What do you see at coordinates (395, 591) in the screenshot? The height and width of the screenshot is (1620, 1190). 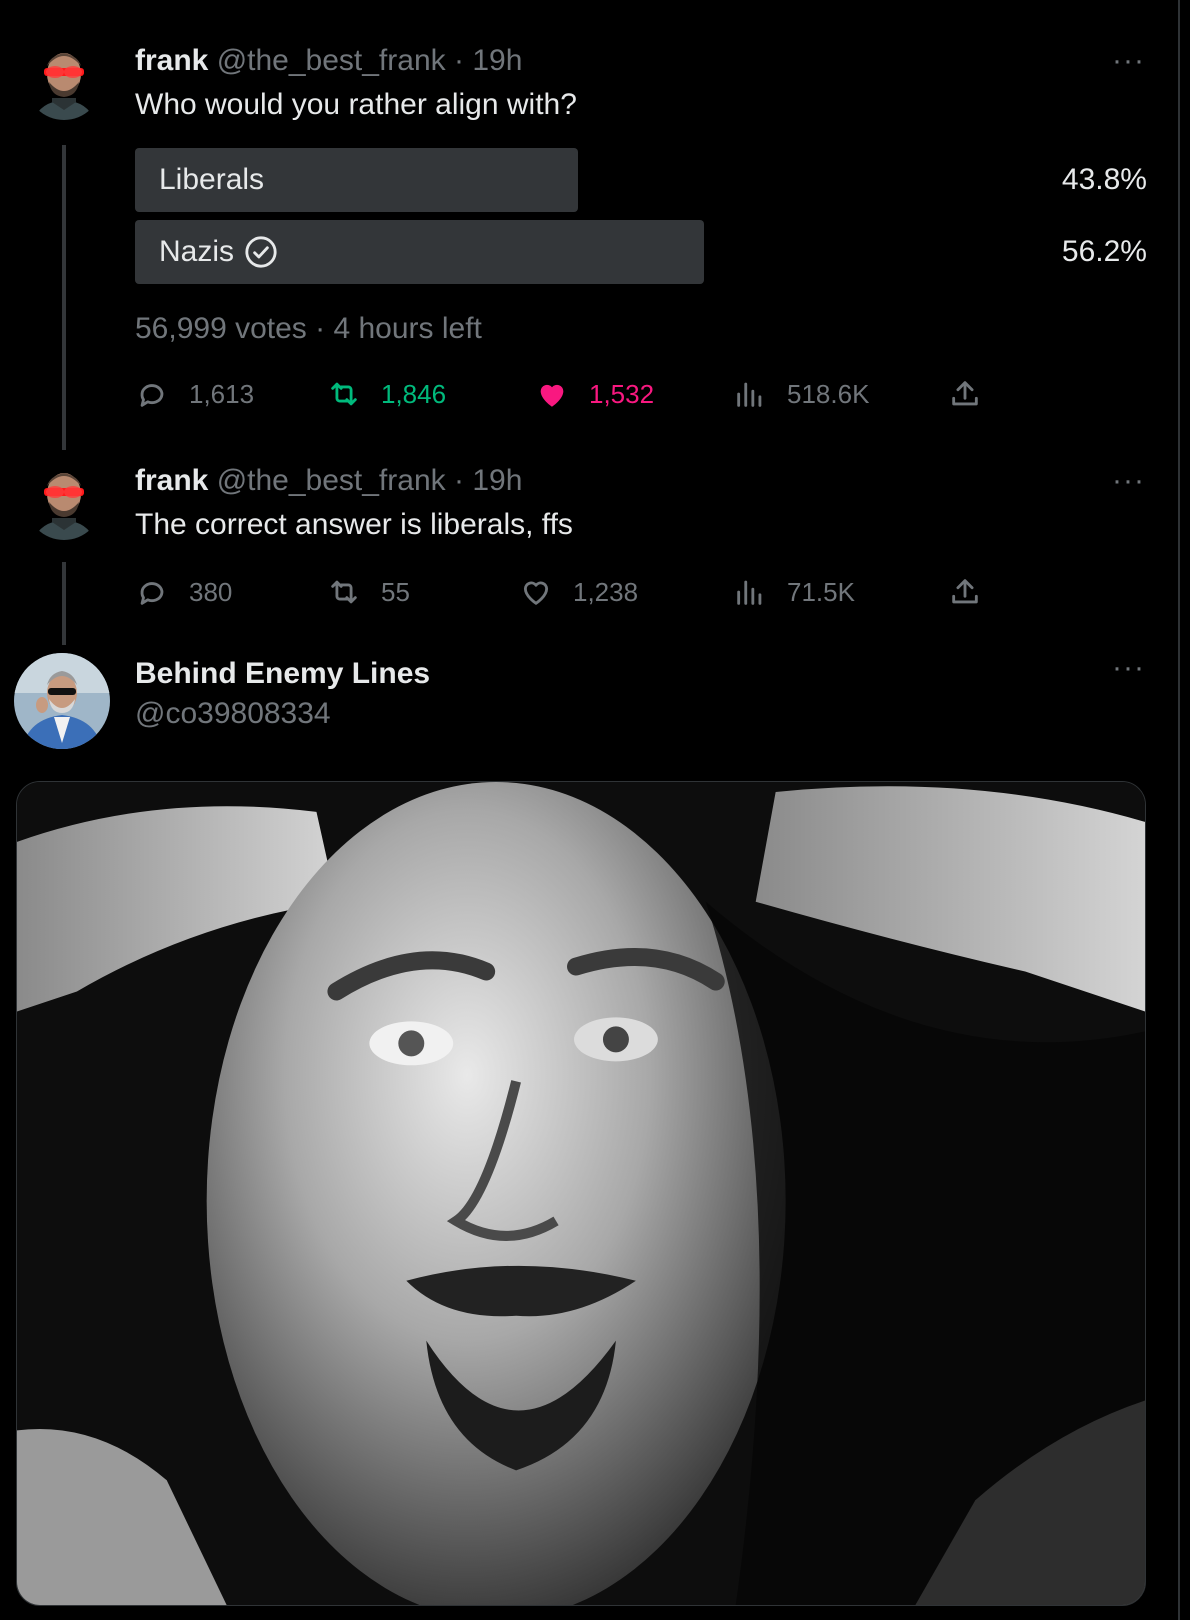 I see `retweet-count: 55` at bounding box center [395, 591].